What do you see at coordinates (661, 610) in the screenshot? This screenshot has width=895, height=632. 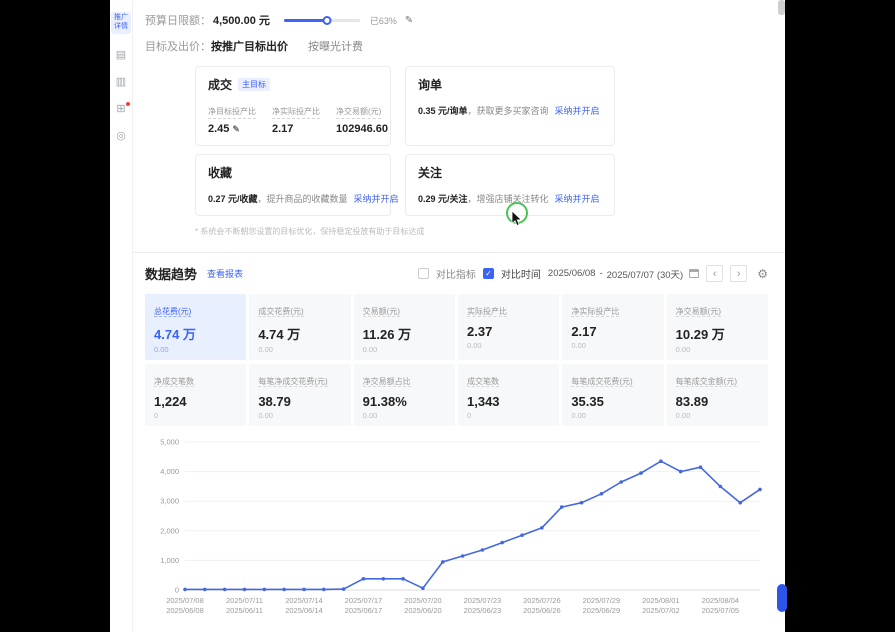 I see `svg-text: 2025/07/02` at bounding box center [661, 610].